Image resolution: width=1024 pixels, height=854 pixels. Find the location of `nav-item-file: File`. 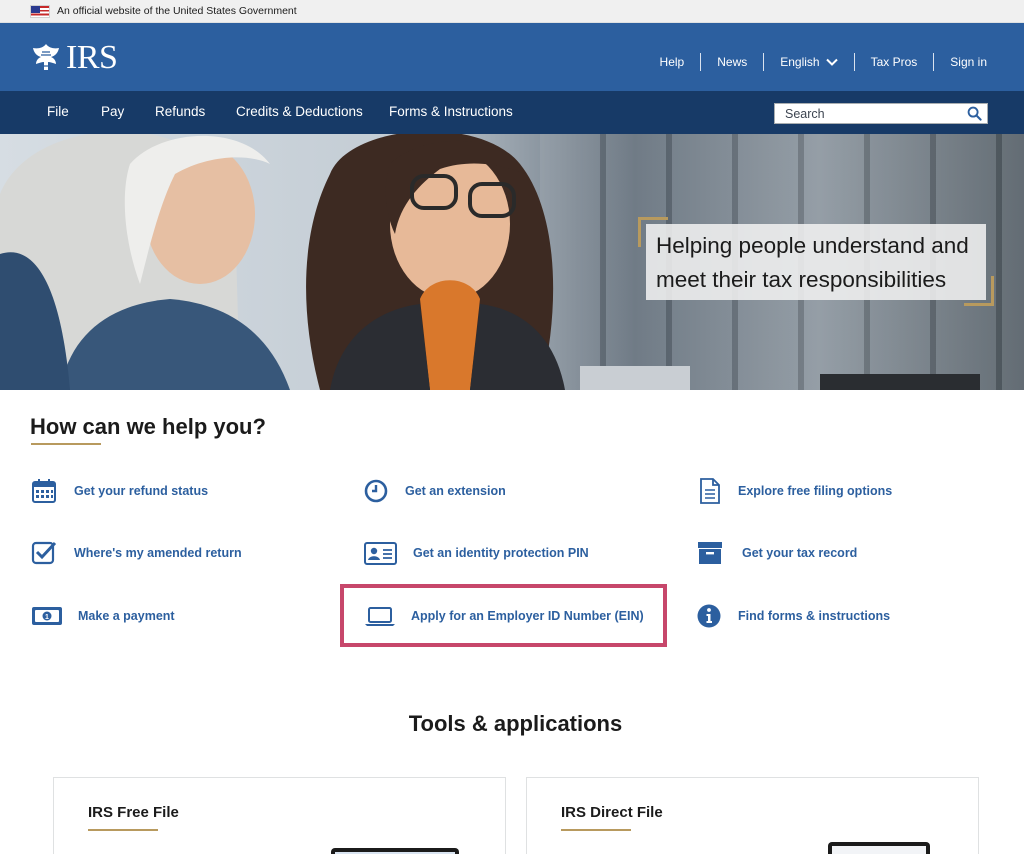

nav-item-file: File is located at coordinates (58, 111).